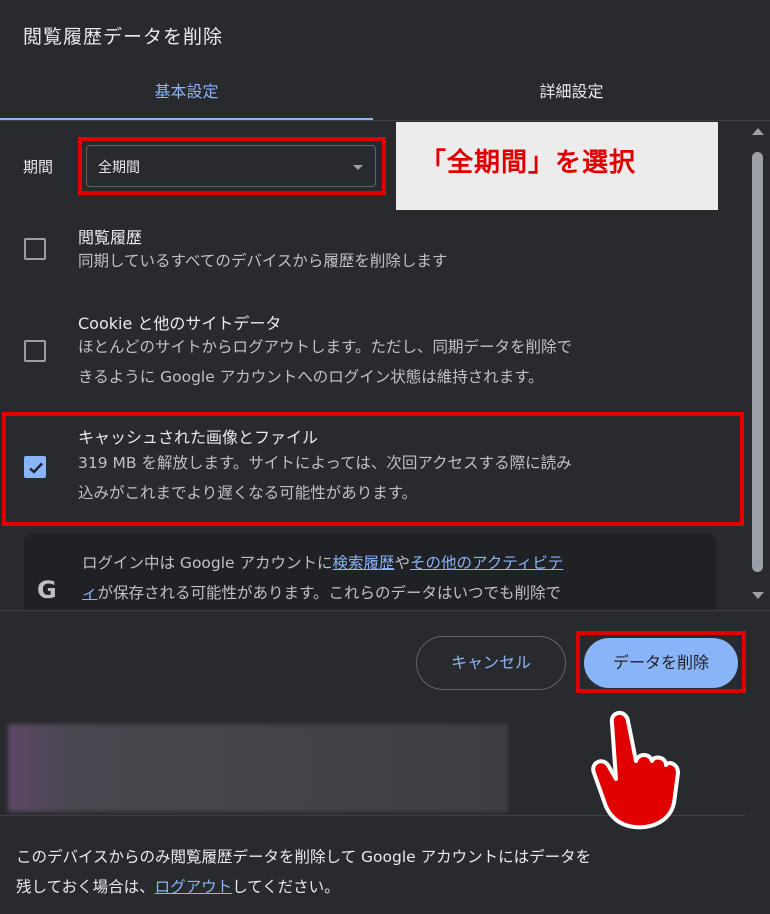  I want to click on cancel-button: キャンセル, so click(491, 663).